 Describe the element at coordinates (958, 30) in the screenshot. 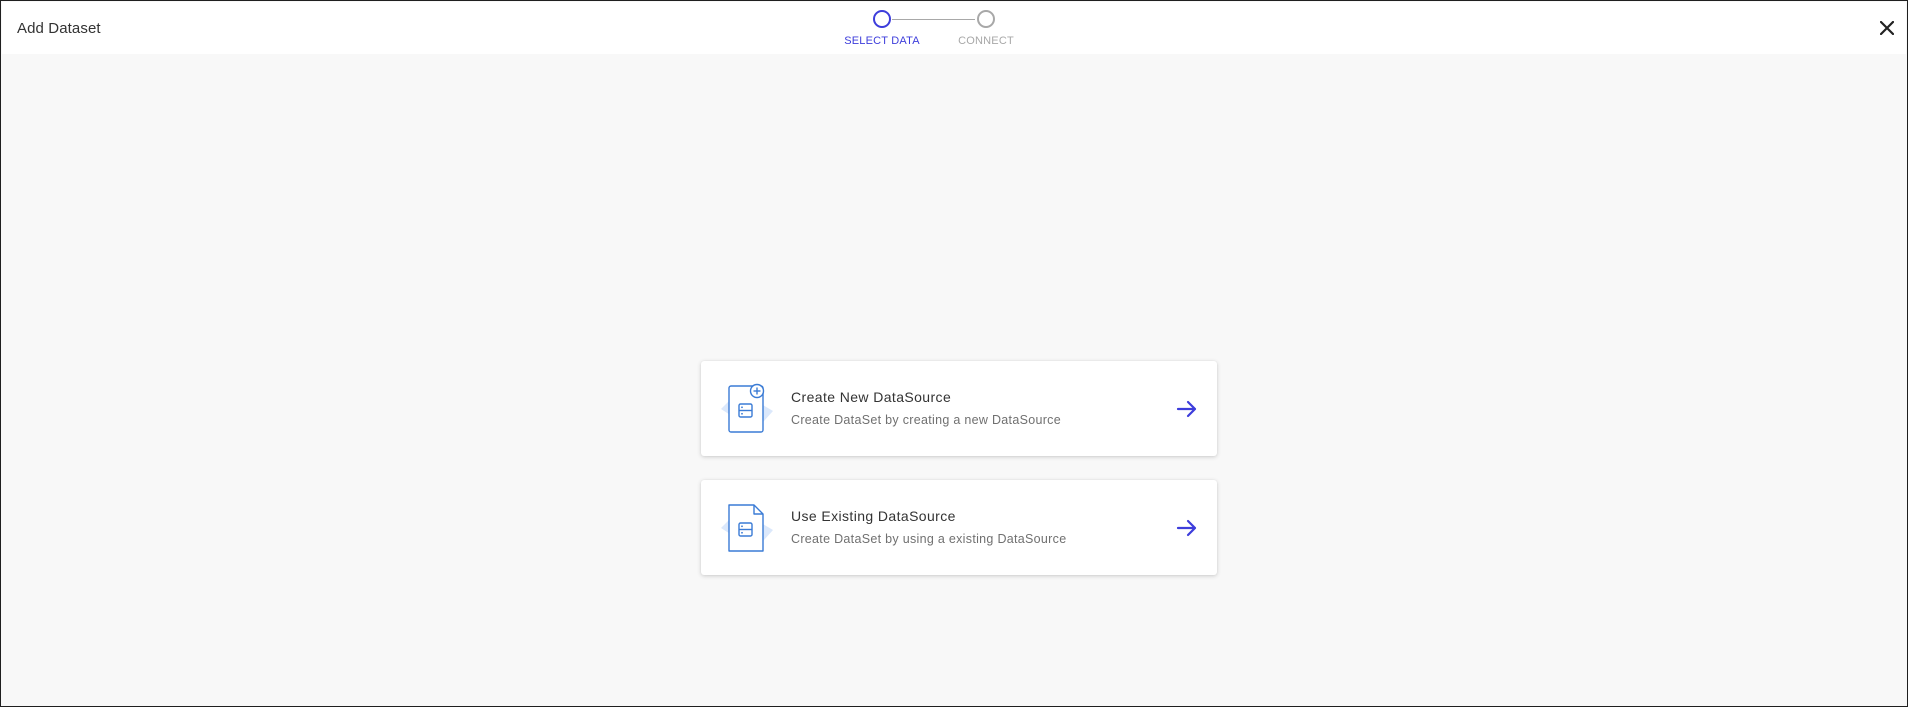

I see `stepper: SELECT DATA CONNECT` at that location.